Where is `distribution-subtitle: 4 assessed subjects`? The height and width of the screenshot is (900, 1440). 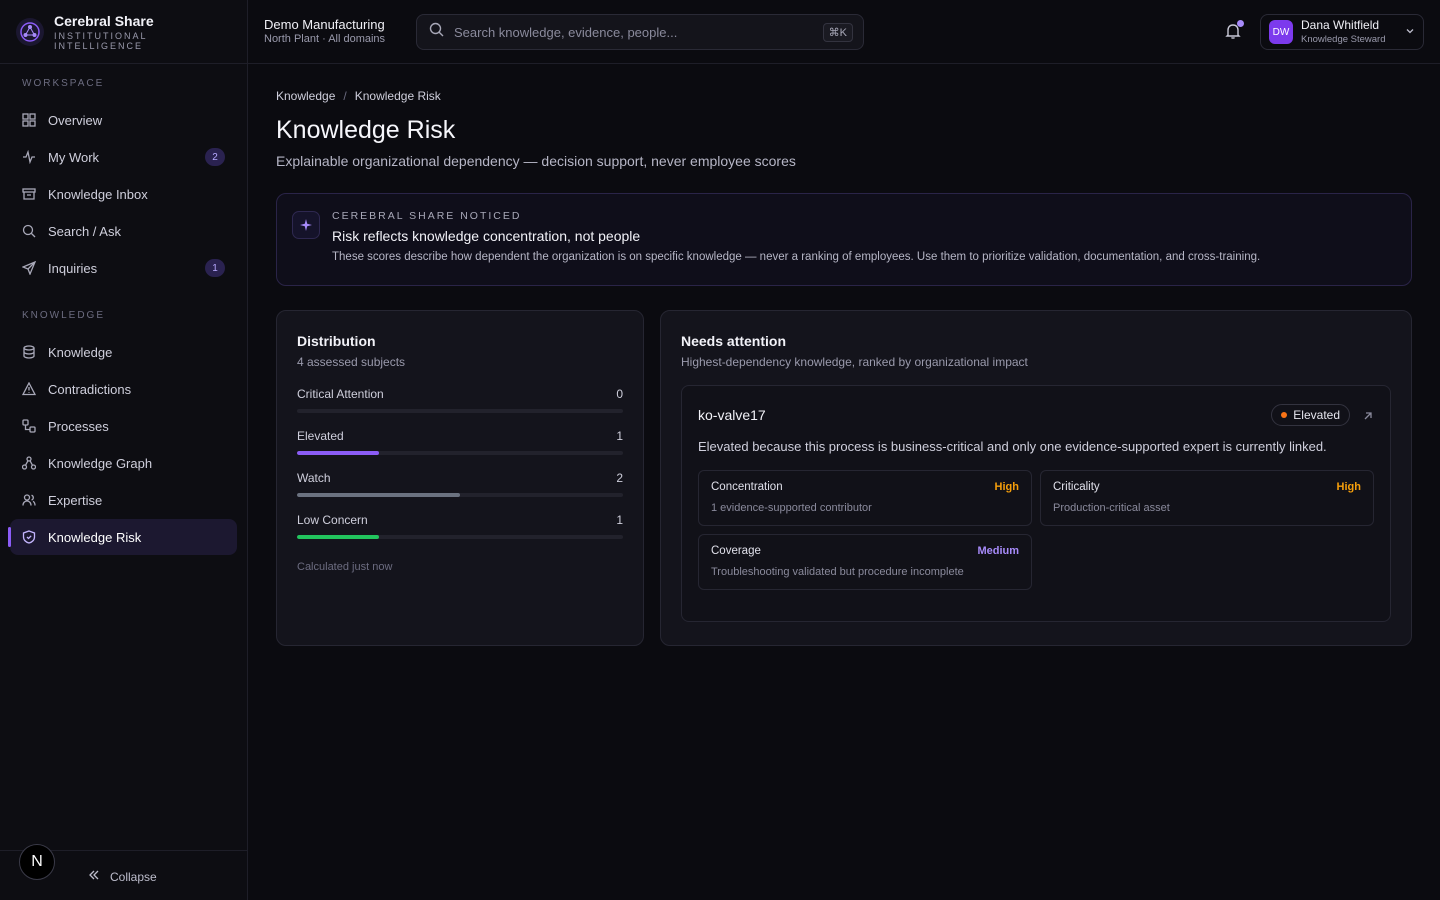 distribution-subtitle: 4 assessed subjects is located at coordinates (351, 362).